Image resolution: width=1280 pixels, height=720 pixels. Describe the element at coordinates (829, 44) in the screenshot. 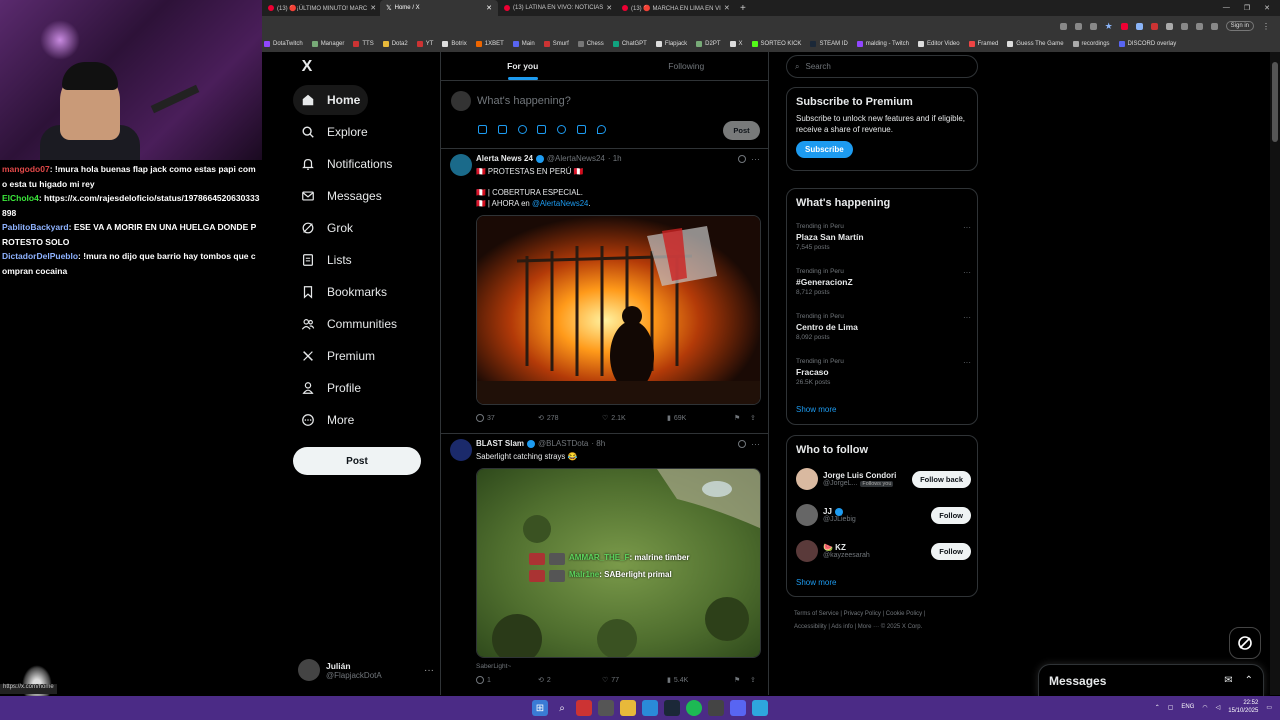

I see `bookmark-item: STEAM ID` at that location.